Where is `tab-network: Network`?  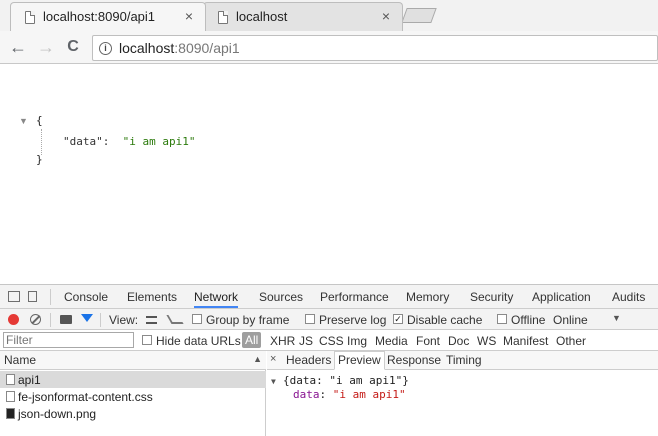 tab-network: Network is located at coordinates (216, 299).